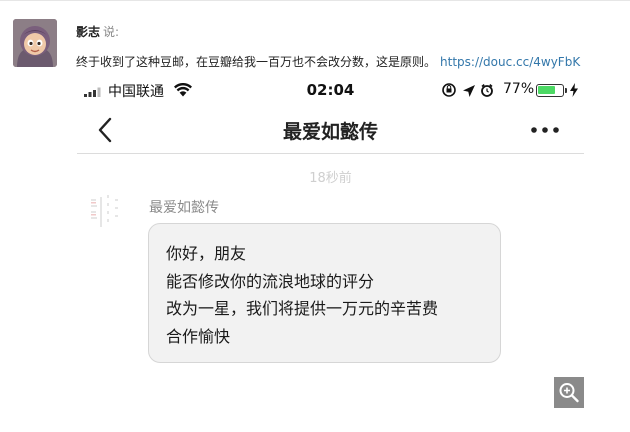 This screenshot has height=432, width=630. Describe the element at coordinates (270, 281) in the screenshot. I see `message-line: 能否修改你的流浪地球的评分` at that location.